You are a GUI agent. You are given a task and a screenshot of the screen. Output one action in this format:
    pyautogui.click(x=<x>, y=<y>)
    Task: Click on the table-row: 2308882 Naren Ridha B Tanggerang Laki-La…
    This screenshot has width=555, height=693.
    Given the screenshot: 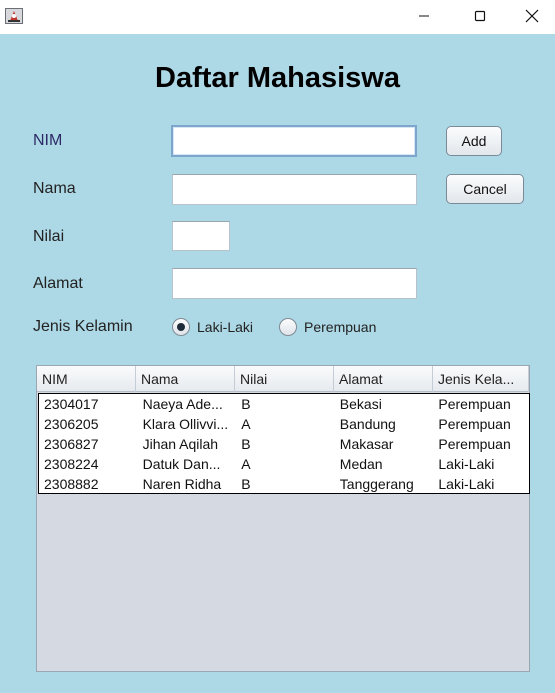 What is the action you would take?
    pyautogui.click(x=284, y=484)
    